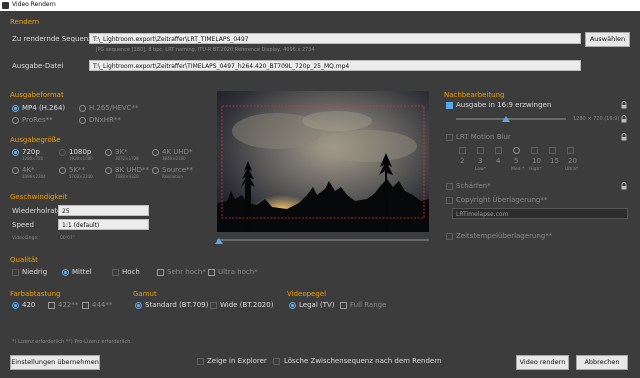 This screenshot has width=640, height=378. I want to click on sequence-label: Zu rendernde Sequenz, so click(52, 39).